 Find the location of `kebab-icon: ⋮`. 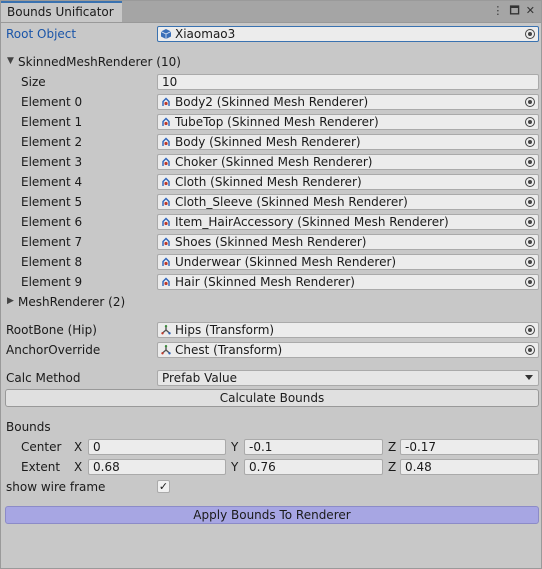

kebab-icon: ⋮ is located at coordinates (497, 11).